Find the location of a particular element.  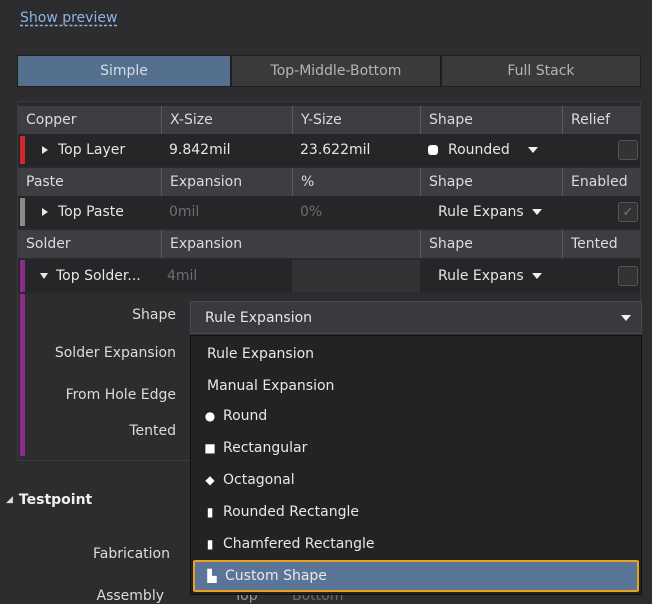

copper-shape-select: Rounded is located at coordinates (491, 150).